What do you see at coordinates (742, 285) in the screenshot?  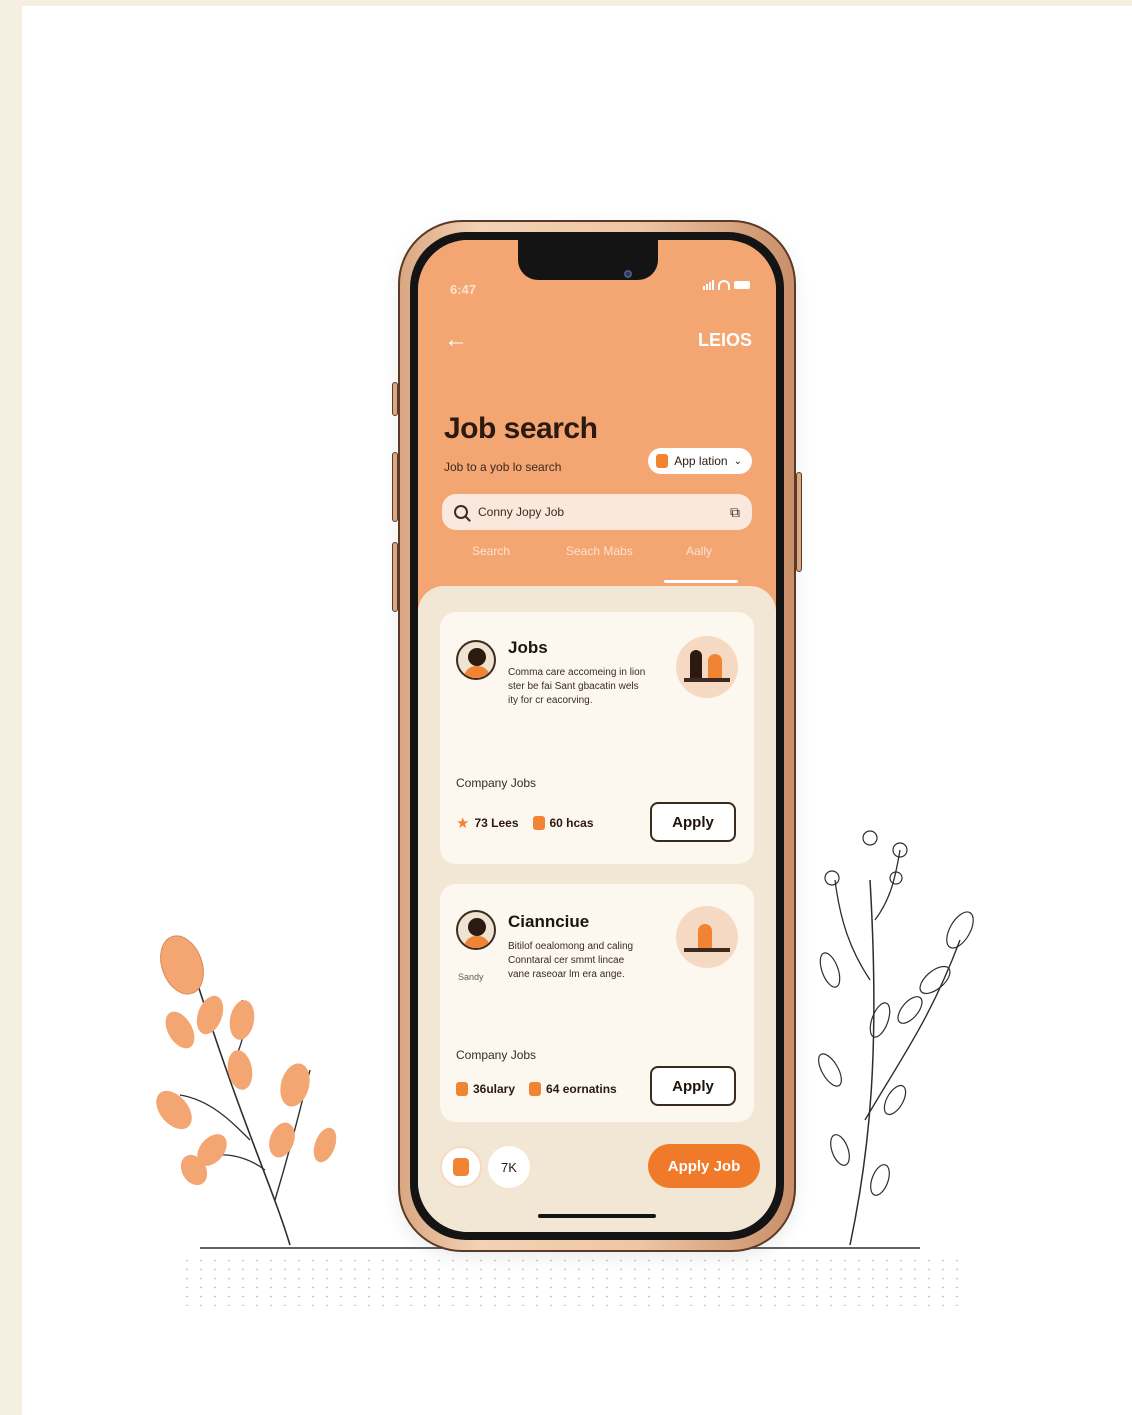 I see `battery-icon` at bounding box center [742, 285].